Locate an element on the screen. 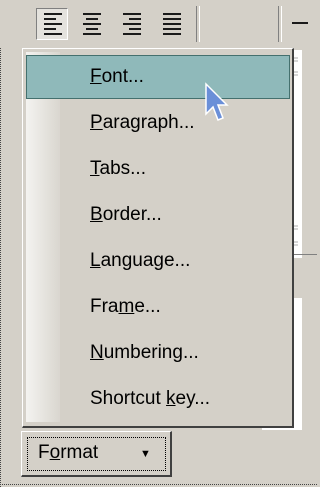 Image resolution: width=320 pixels, height=487 pixels. menu-item-label: Shortcut is located at coordinates (128, 398).